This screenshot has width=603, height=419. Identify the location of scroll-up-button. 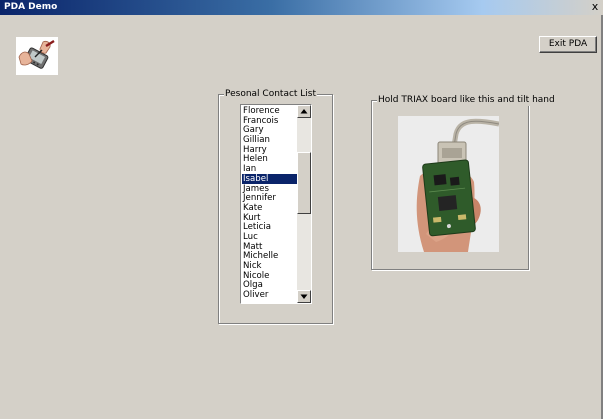
(304, 111).